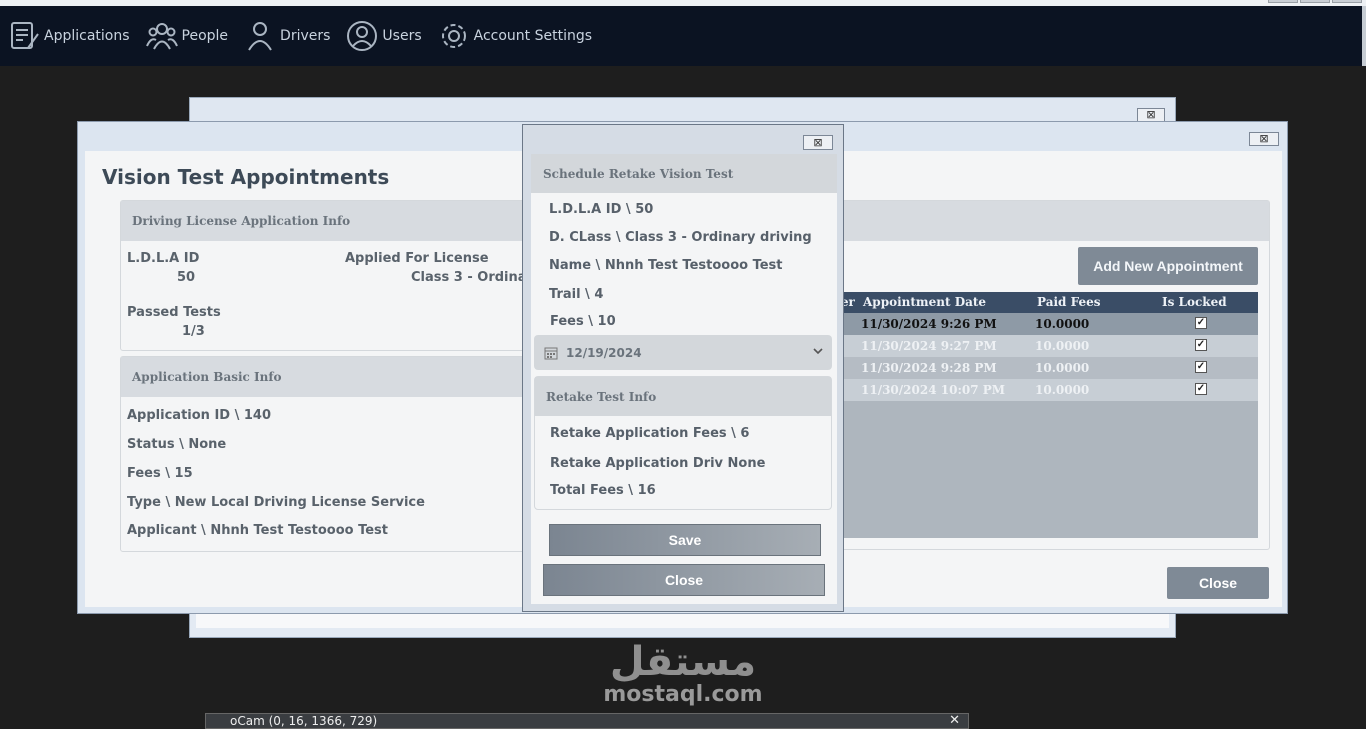  I want to click on gear-icon, so click(453, 36).